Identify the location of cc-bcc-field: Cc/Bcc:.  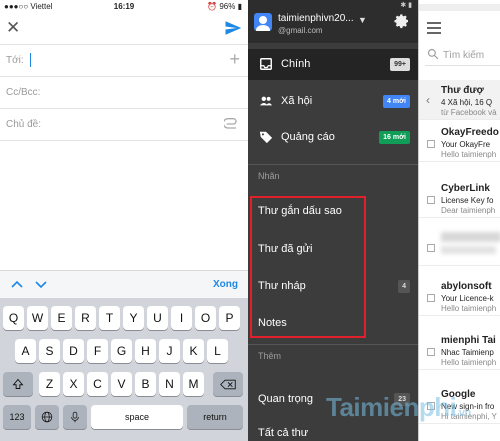
(124, 92).